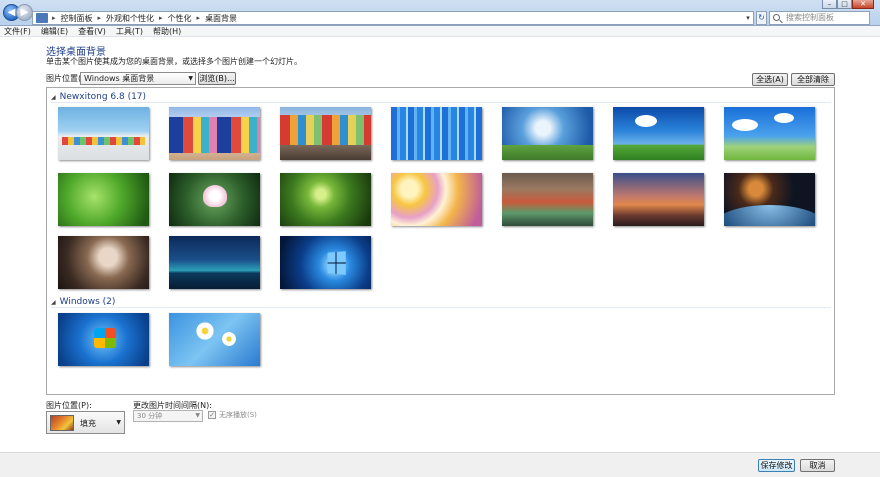  I want to click on thumbnail-canal-houses, so click(325, 133).